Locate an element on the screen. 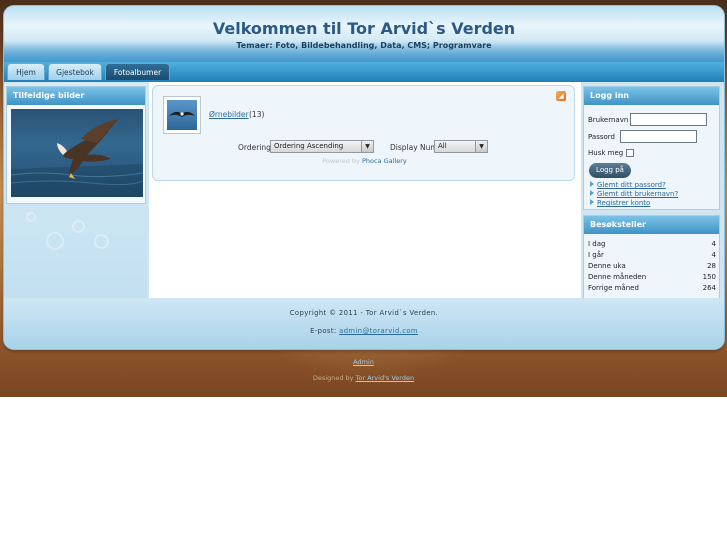  display-num-select-value: All is located at coordinates (442, 146).